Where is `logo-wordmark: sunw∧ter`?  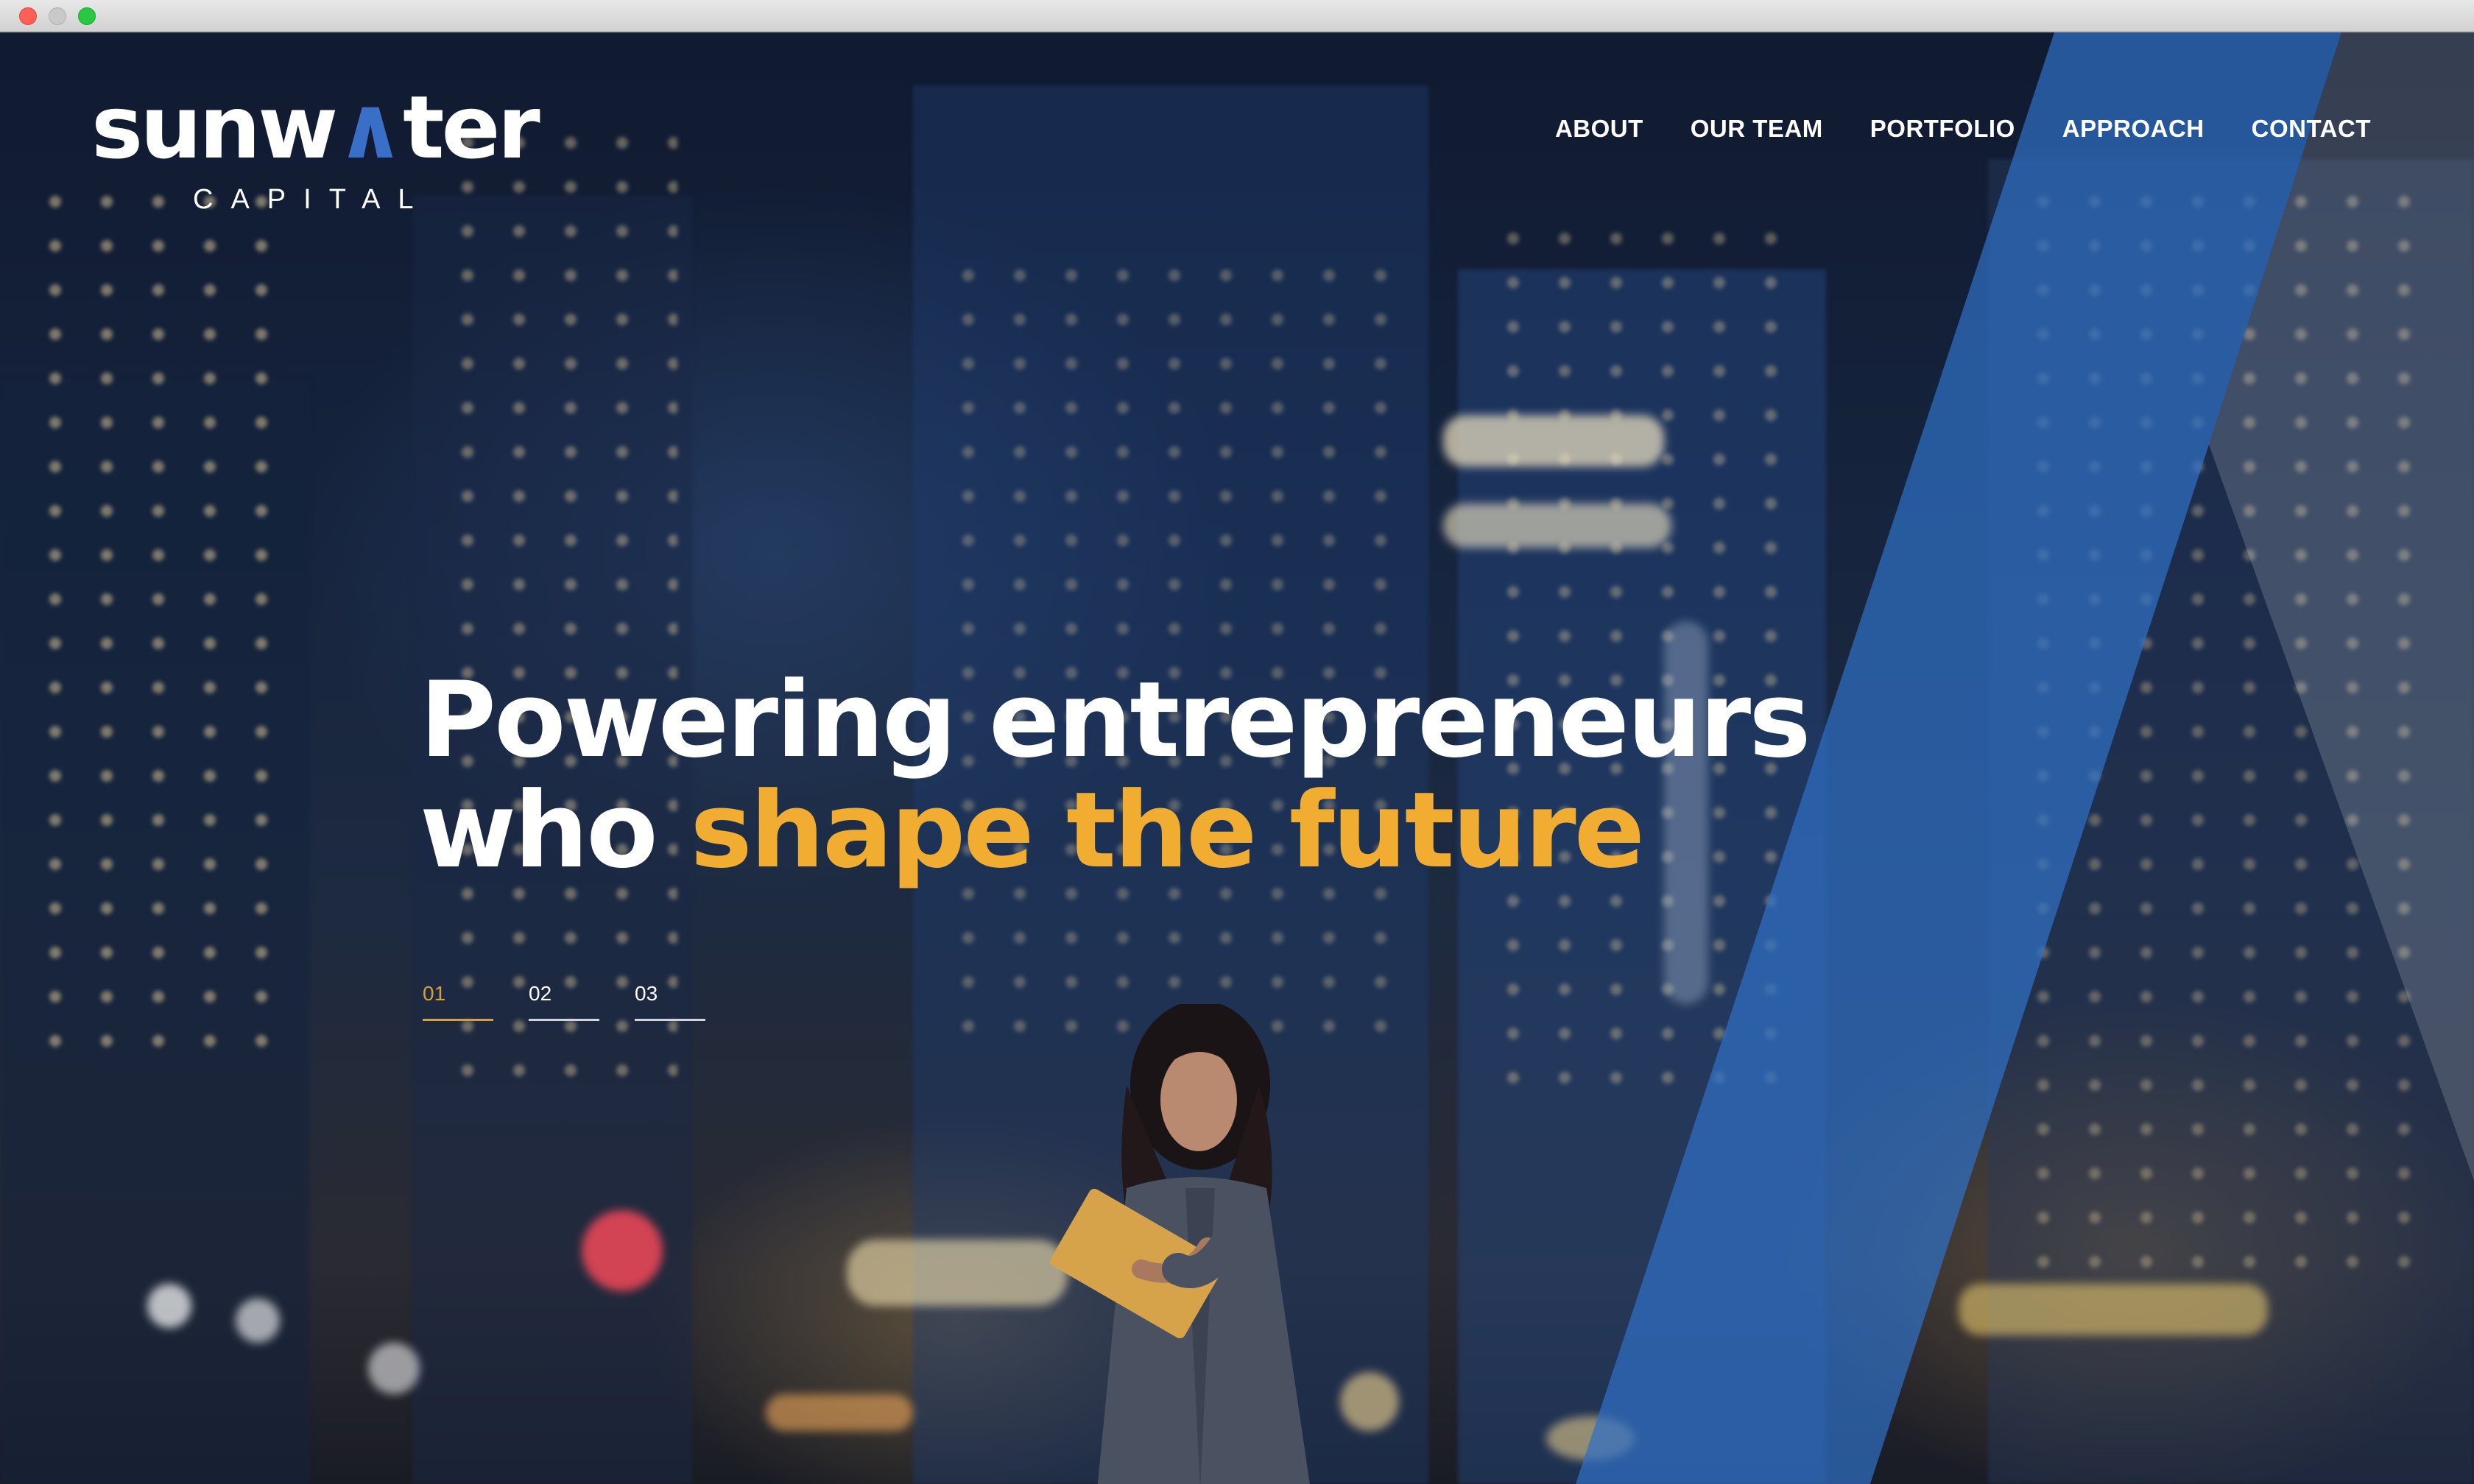 logo-wordmark: sunw∧ter is located at coordinates (315, 127).